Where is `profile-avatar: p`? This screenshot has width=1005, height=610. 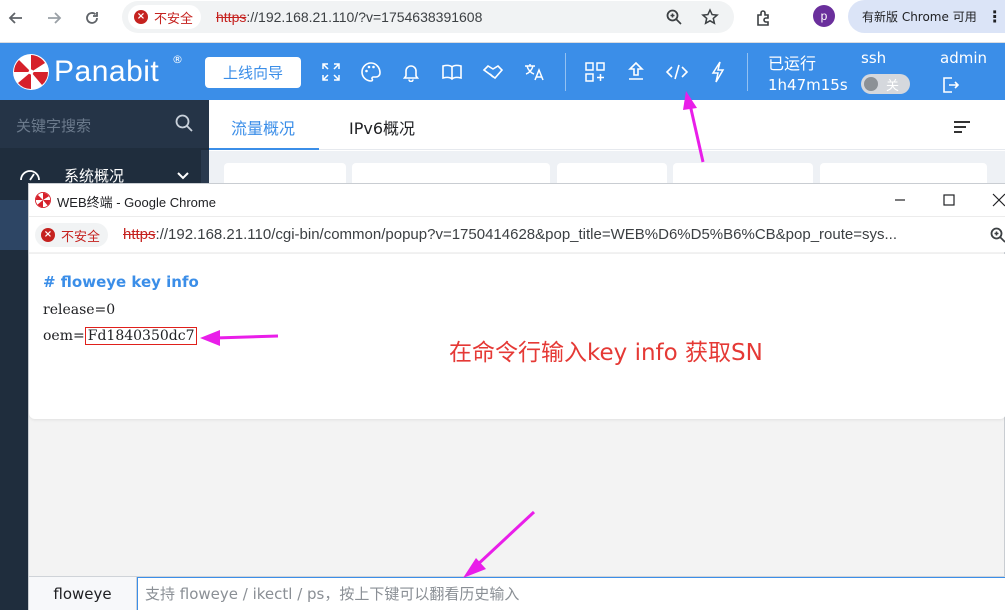 profile-avatar: p is located at coordinates (824, 16).